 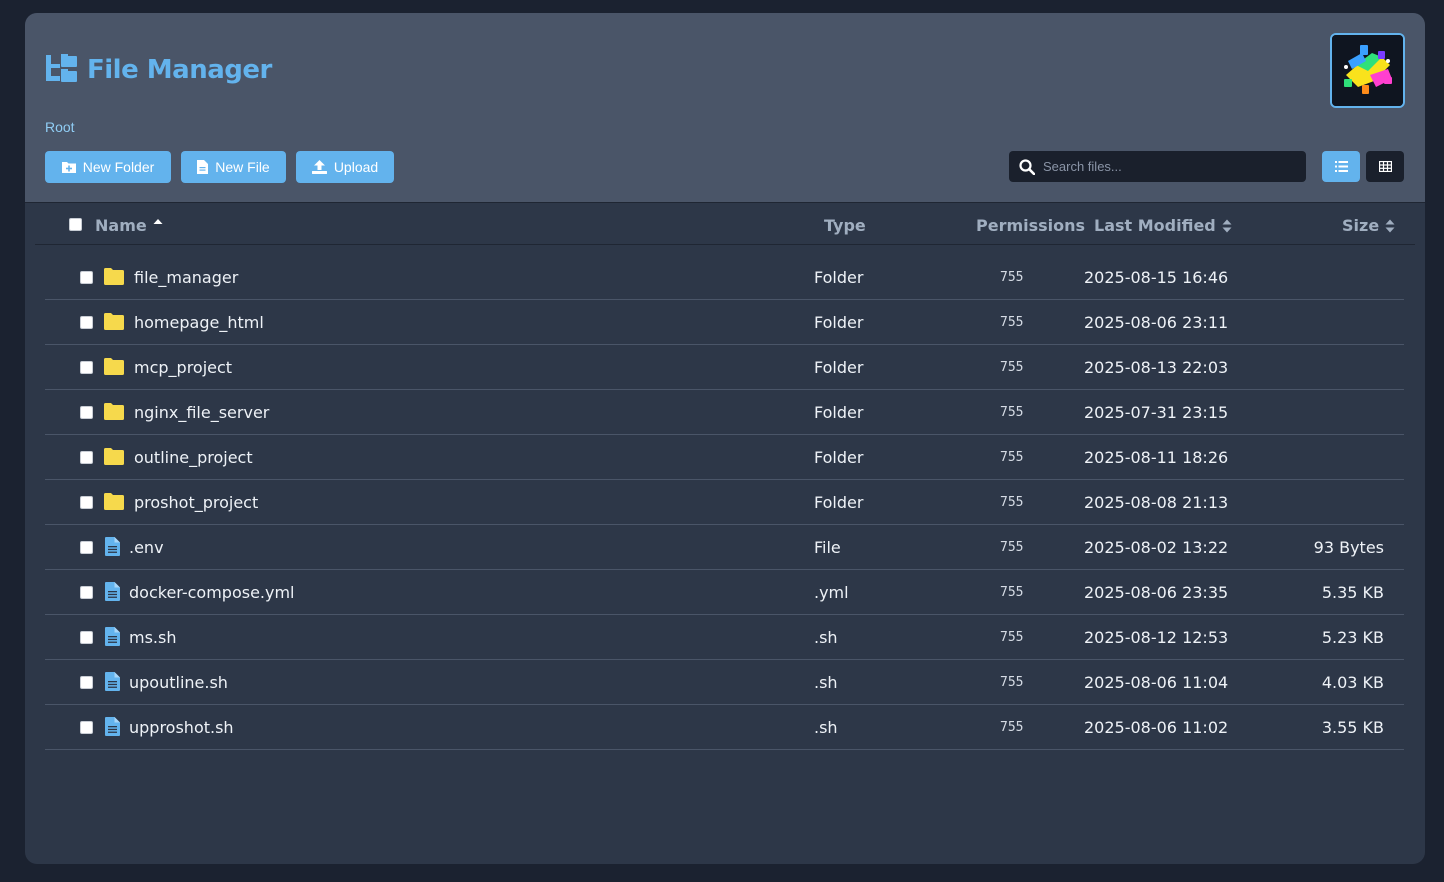 What do you see at coordinates (1156, 592) in the screenshot?
I see `file-modified: 2025-08-06 23:35` at bounding box center [1156, 592].